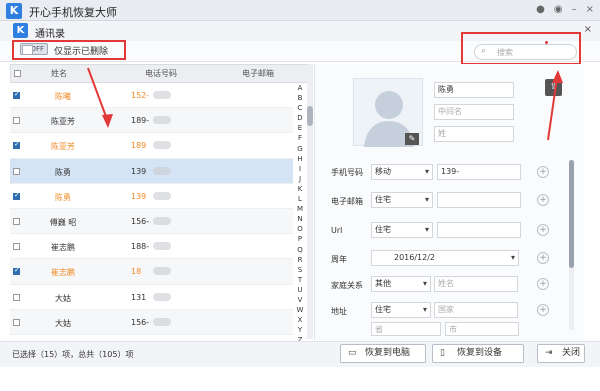 The height and width of the screenshot is (391, 600). I want to click on anniversary-date-picker: 2016/12/2, so click(445, 258).